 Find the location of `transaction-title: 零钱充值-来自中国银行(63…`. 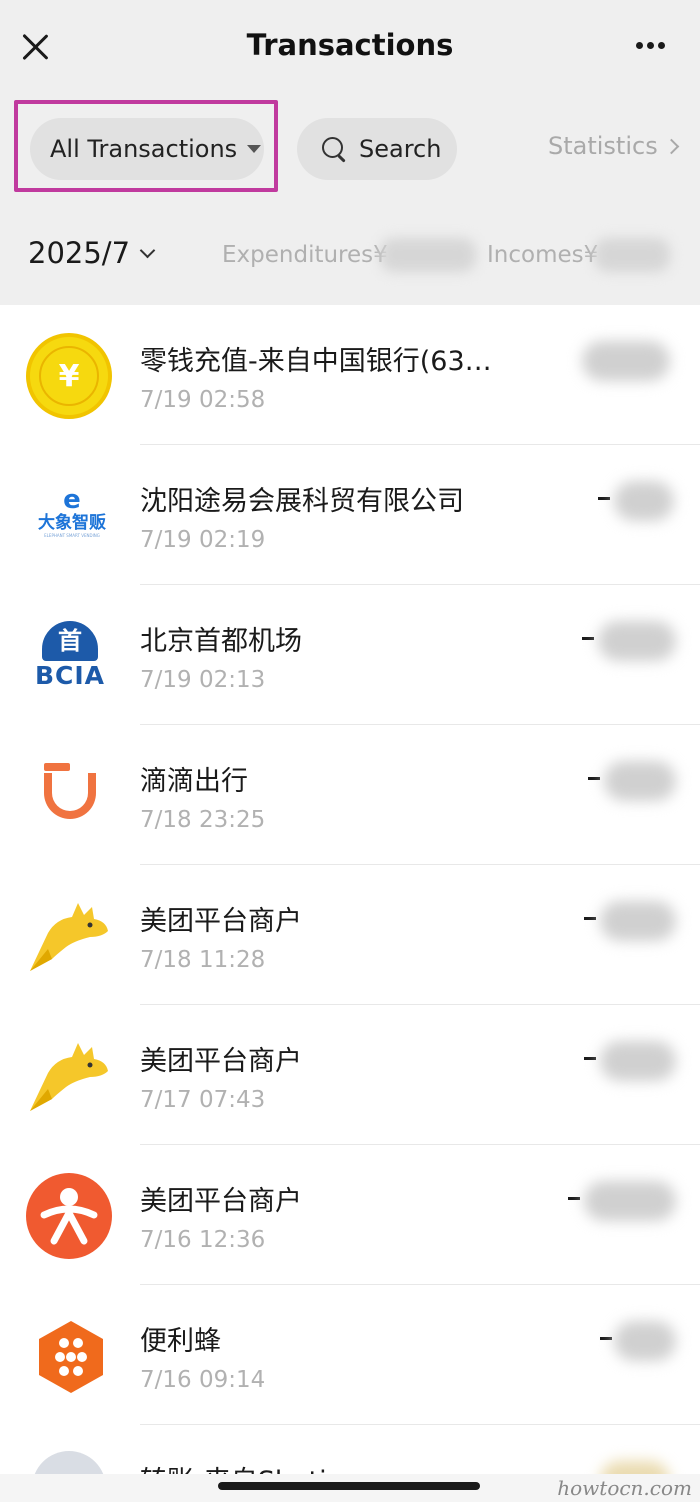

transaction-title: 零钱充值-来自中国银行(63… is located at coordinates (316, 361).